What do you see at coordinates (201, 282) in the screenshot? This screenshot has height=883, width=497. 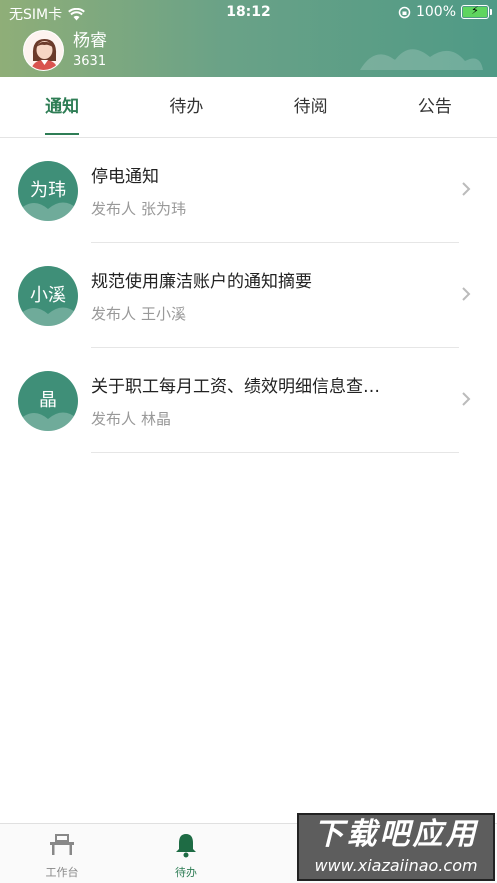 I see `notice-title: 规范使用廉洁账户的通知摘要` at bounding box center [201, 282].